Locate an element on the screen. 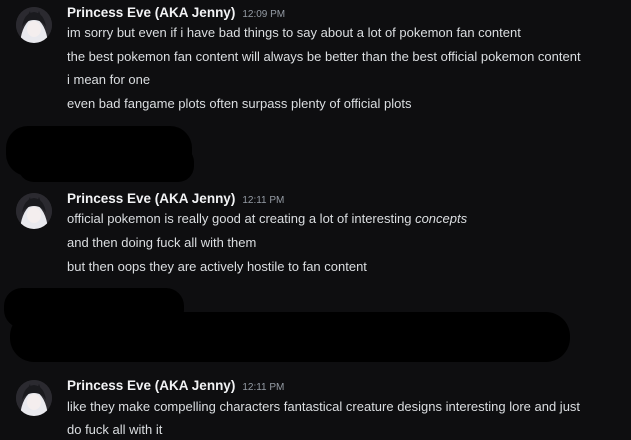  emphasis-text: concepts is located at coordinates (441, 218).